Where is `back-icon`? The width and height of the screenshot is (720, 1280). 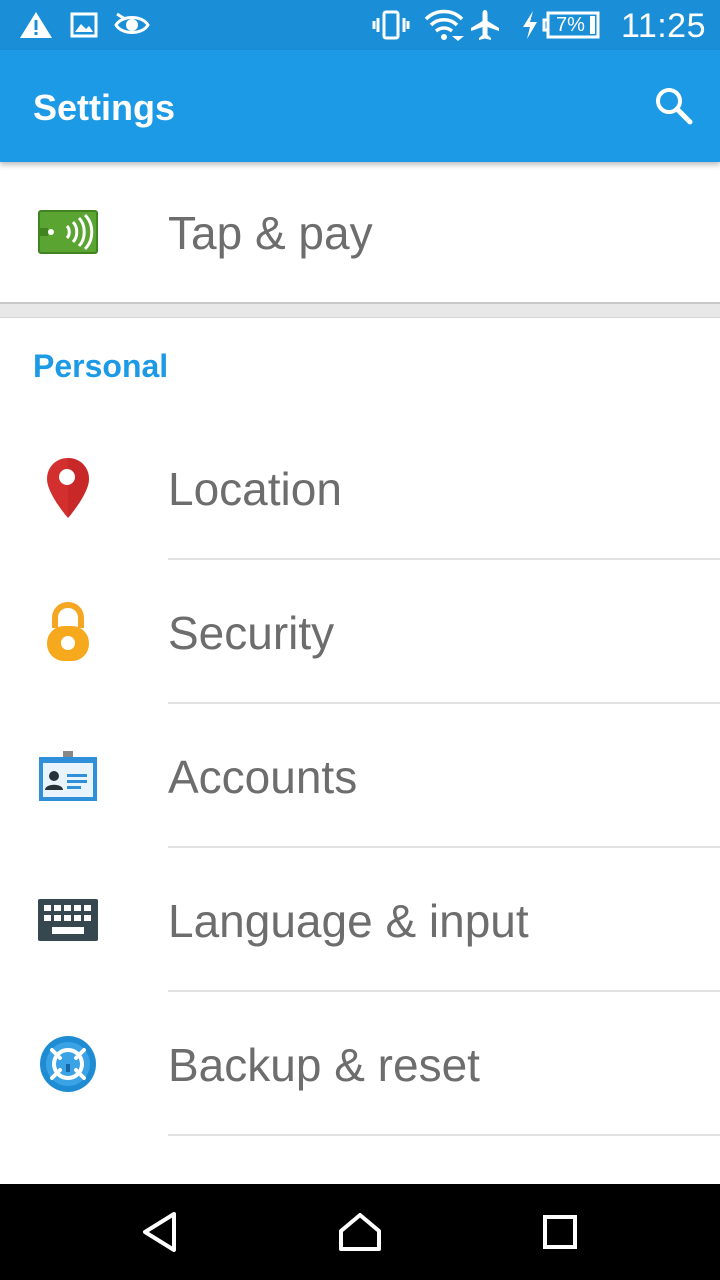 back-icon is located at coordinates (159, 1232).